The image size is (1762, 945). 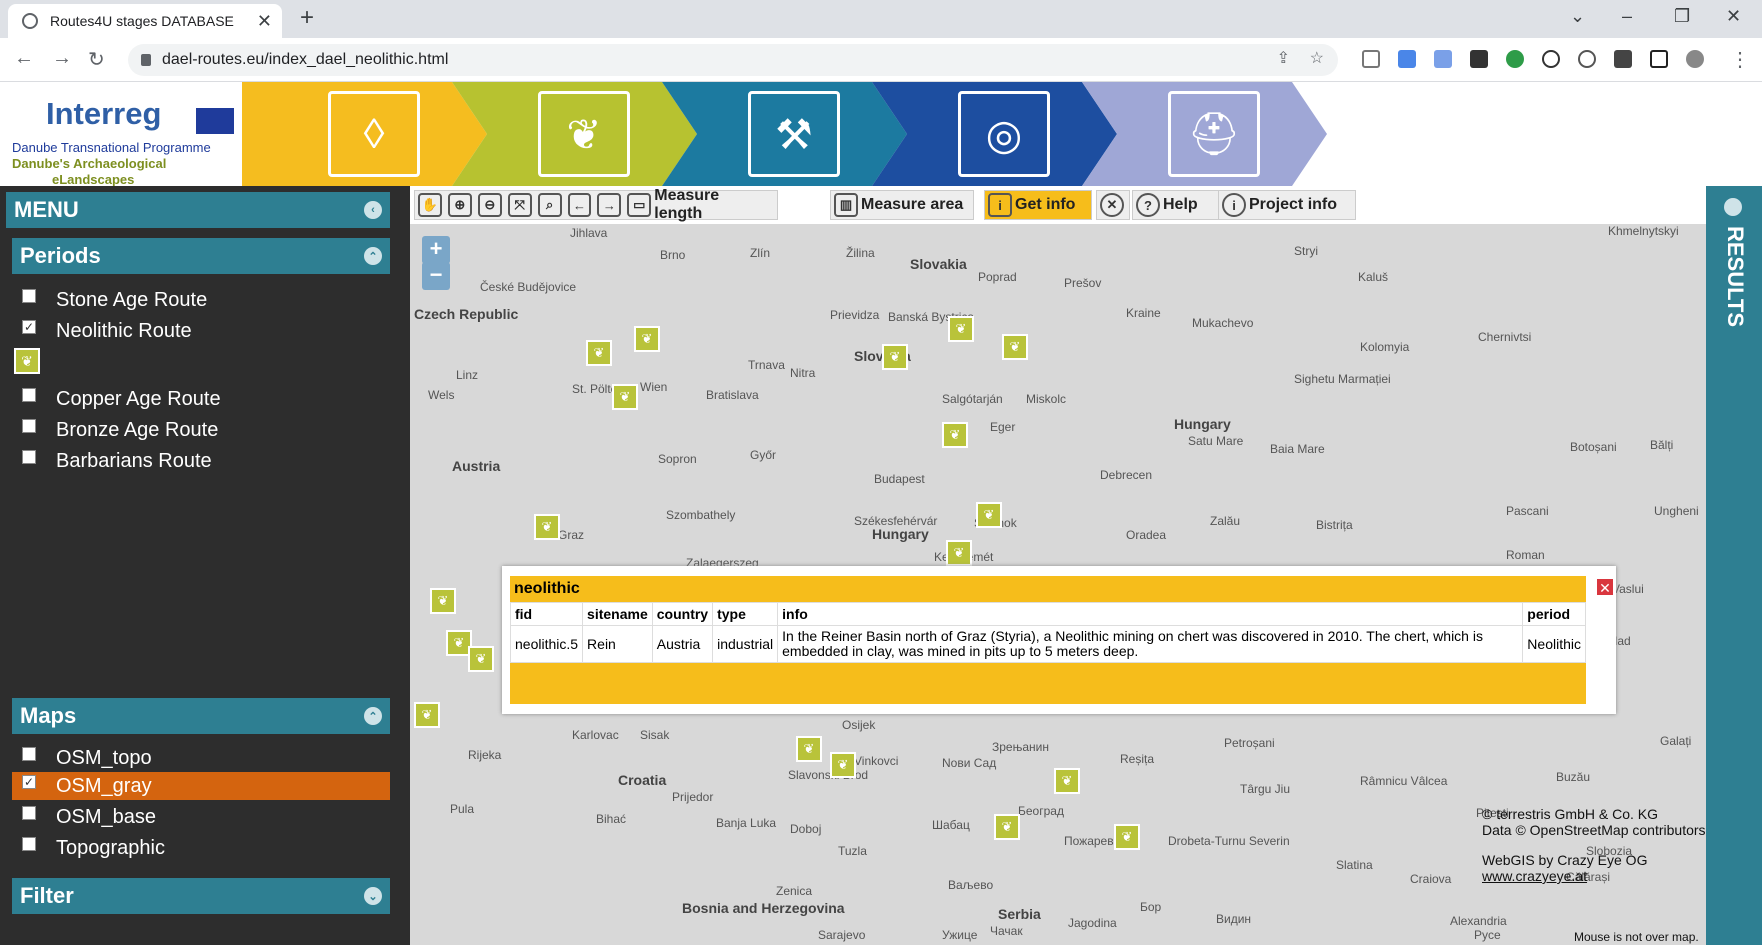 I want to click on full-extent-icon: ⤧, so click(x=519, y=205).